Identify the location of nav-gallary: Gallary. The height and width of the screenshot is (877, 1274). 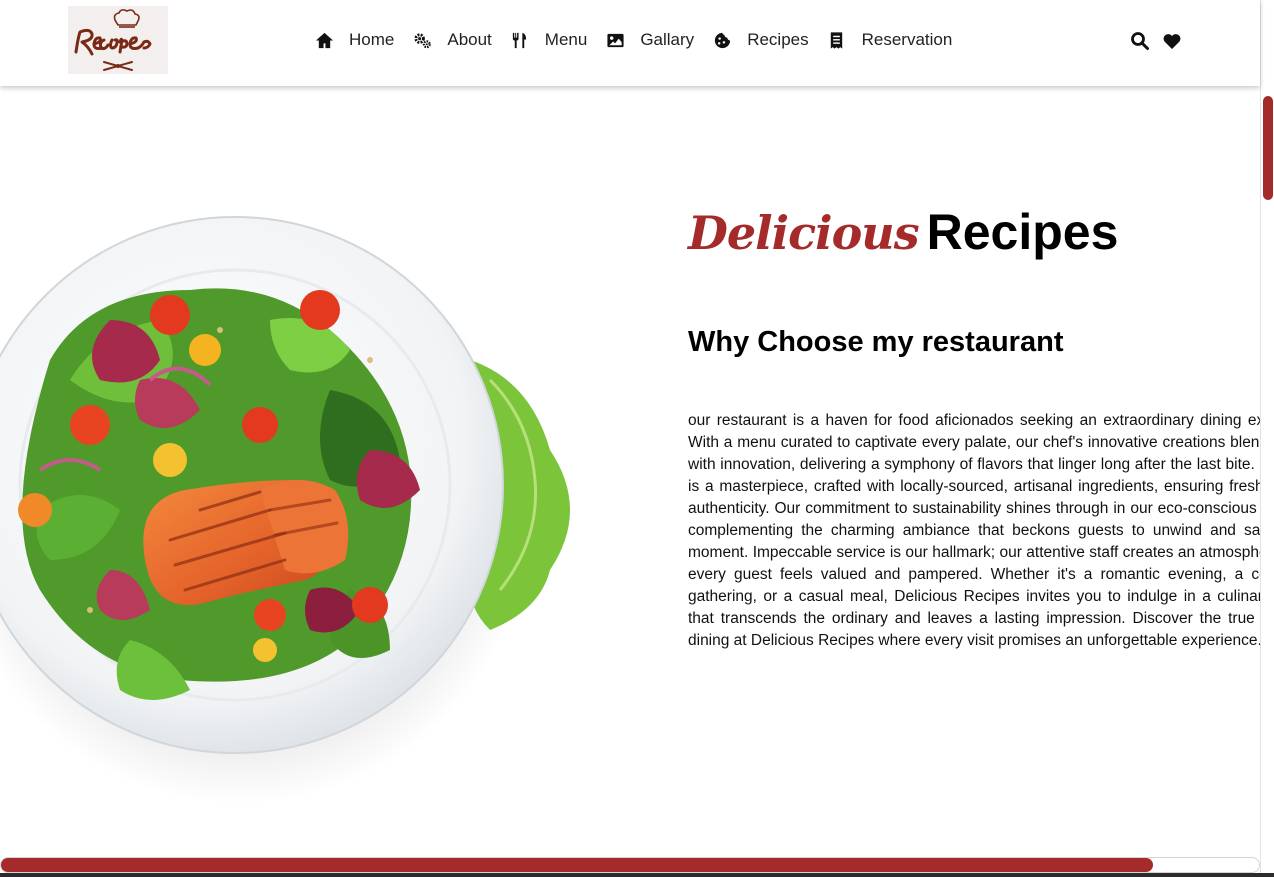
(649, 40).